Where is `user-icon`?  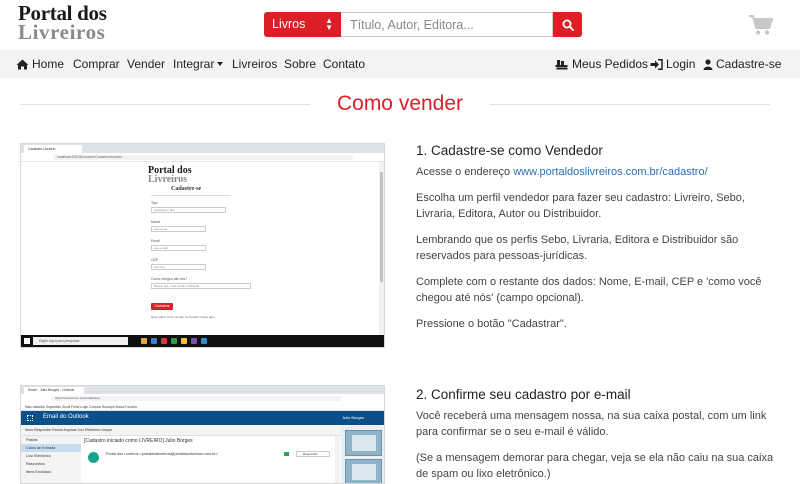
user-icon is located at coordinates (708, 64).